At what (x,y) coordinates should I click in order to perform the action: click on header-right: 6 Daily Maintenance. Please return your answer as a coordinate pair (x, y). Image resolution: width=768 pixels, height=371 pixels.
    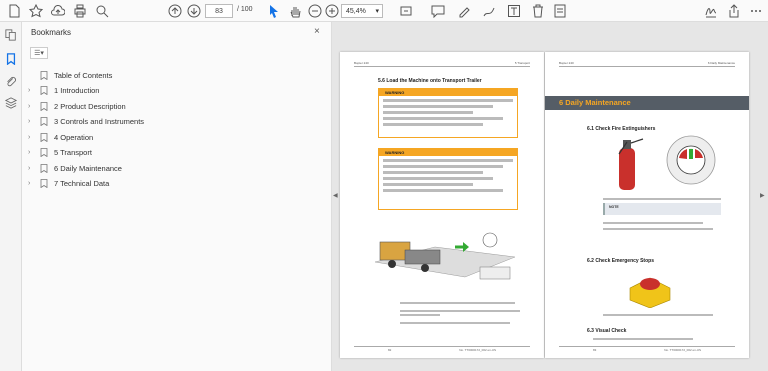
    Looking at the image, I should click on (721, 63).